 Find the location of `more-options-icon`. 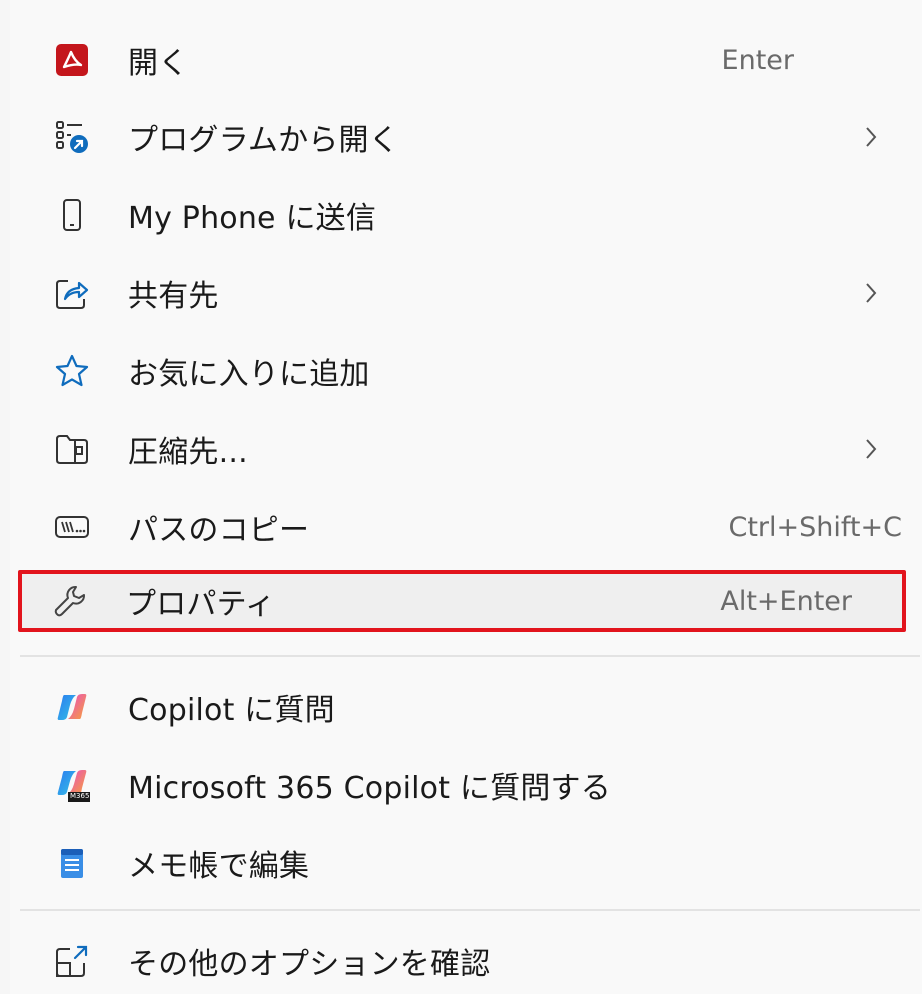

more-options-icon is located at coordinates (72, 961).